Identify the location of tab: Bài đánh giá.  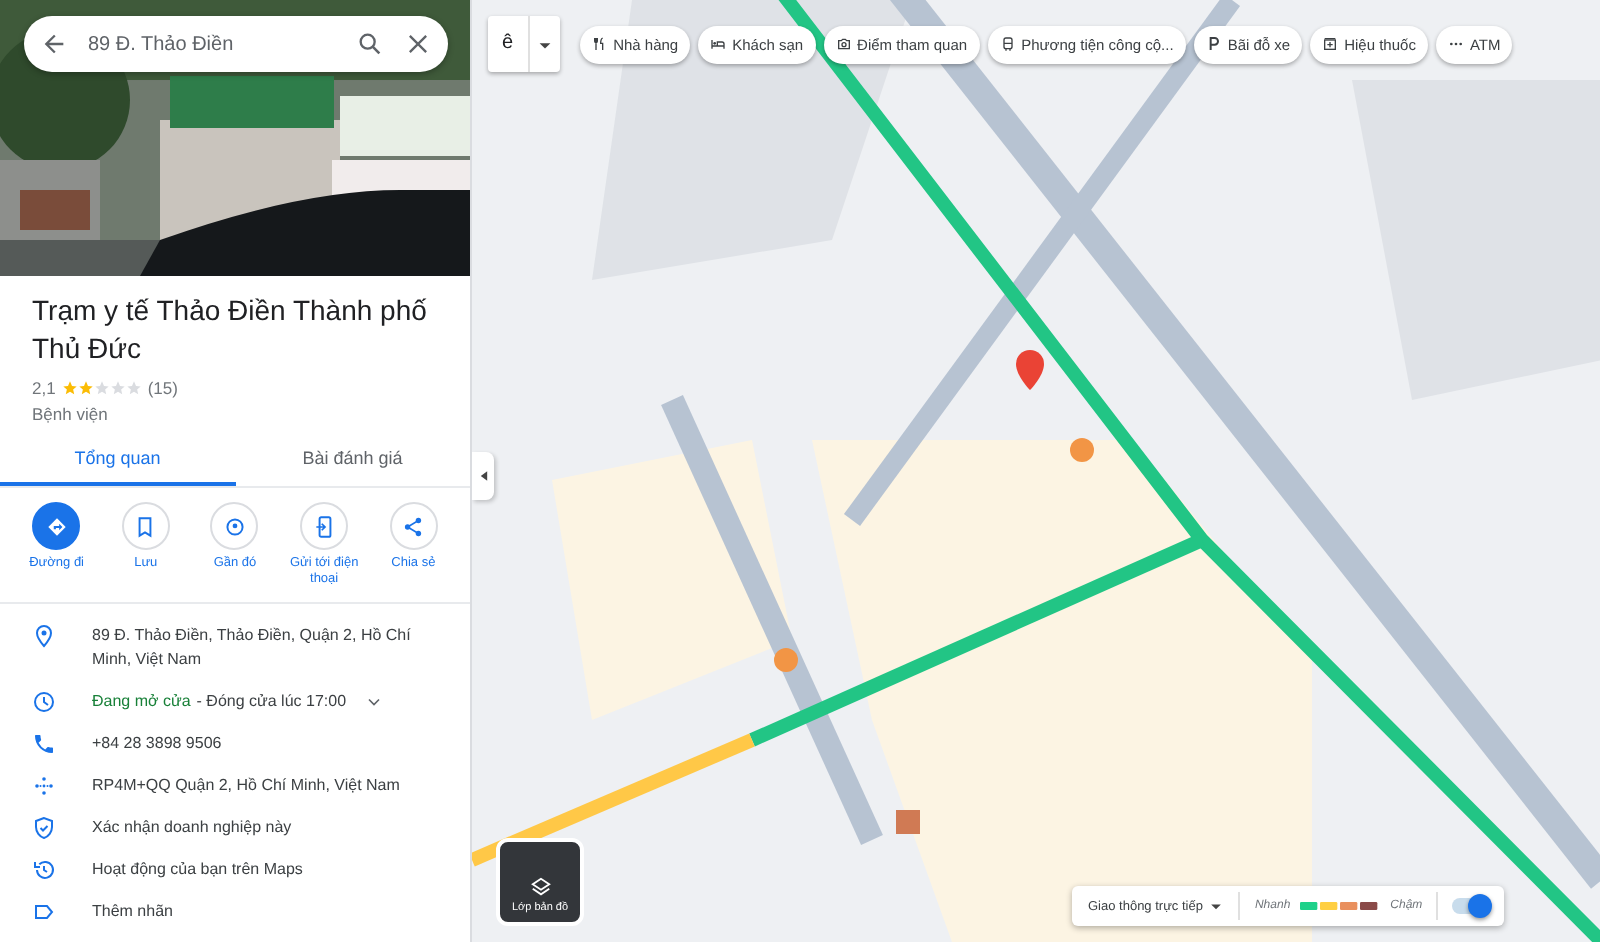
(352, 461).